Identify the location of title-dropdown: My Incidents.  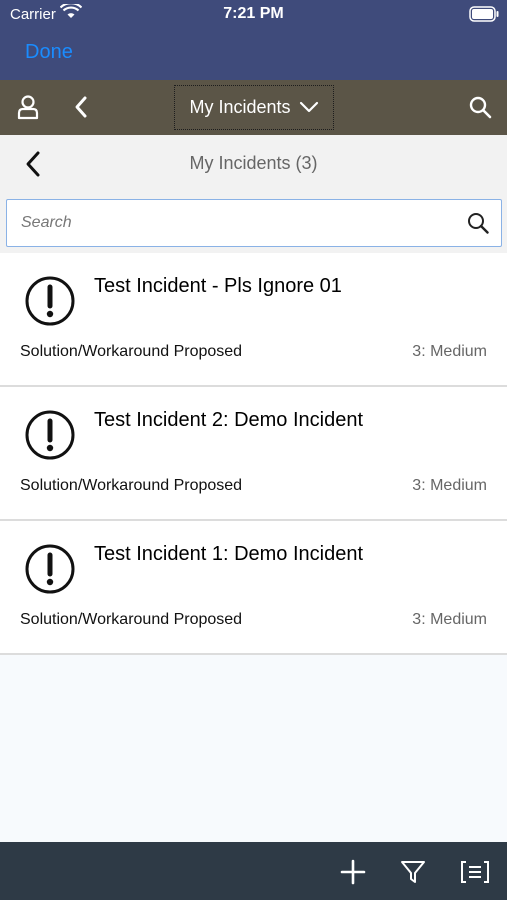
(254, 107).